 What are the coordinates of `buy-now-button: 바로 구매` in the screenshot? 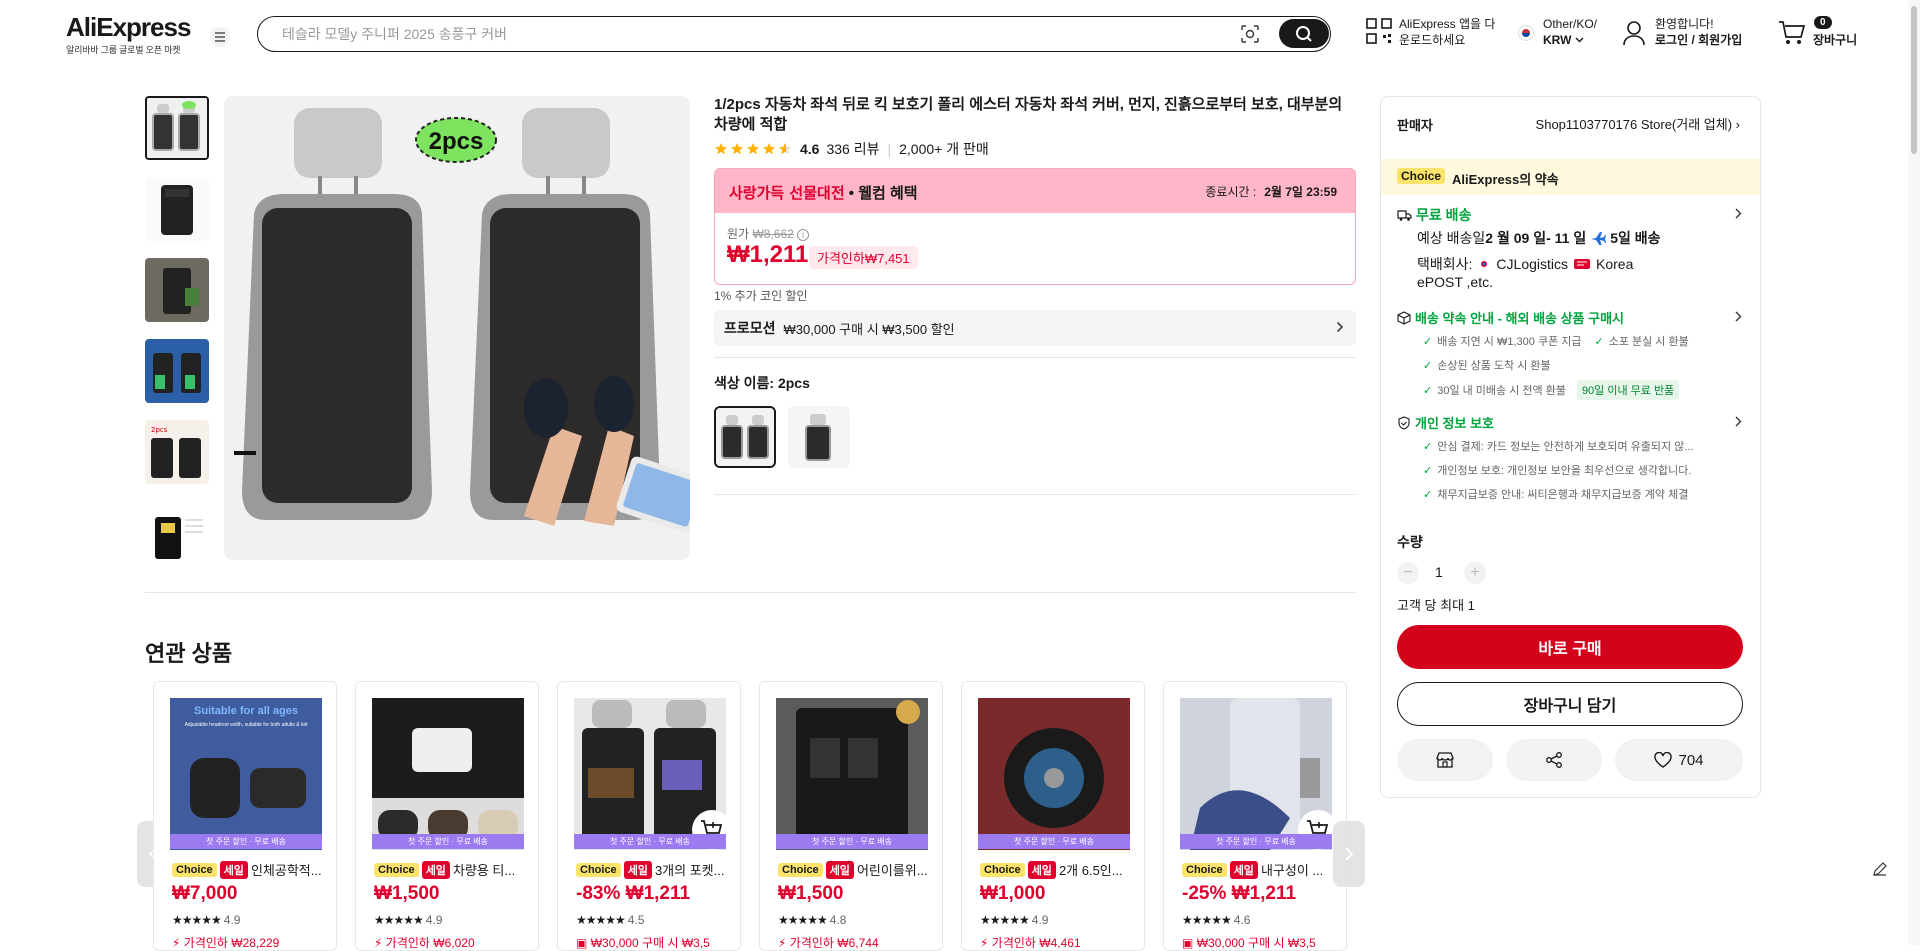 It's located at (1570, 647).